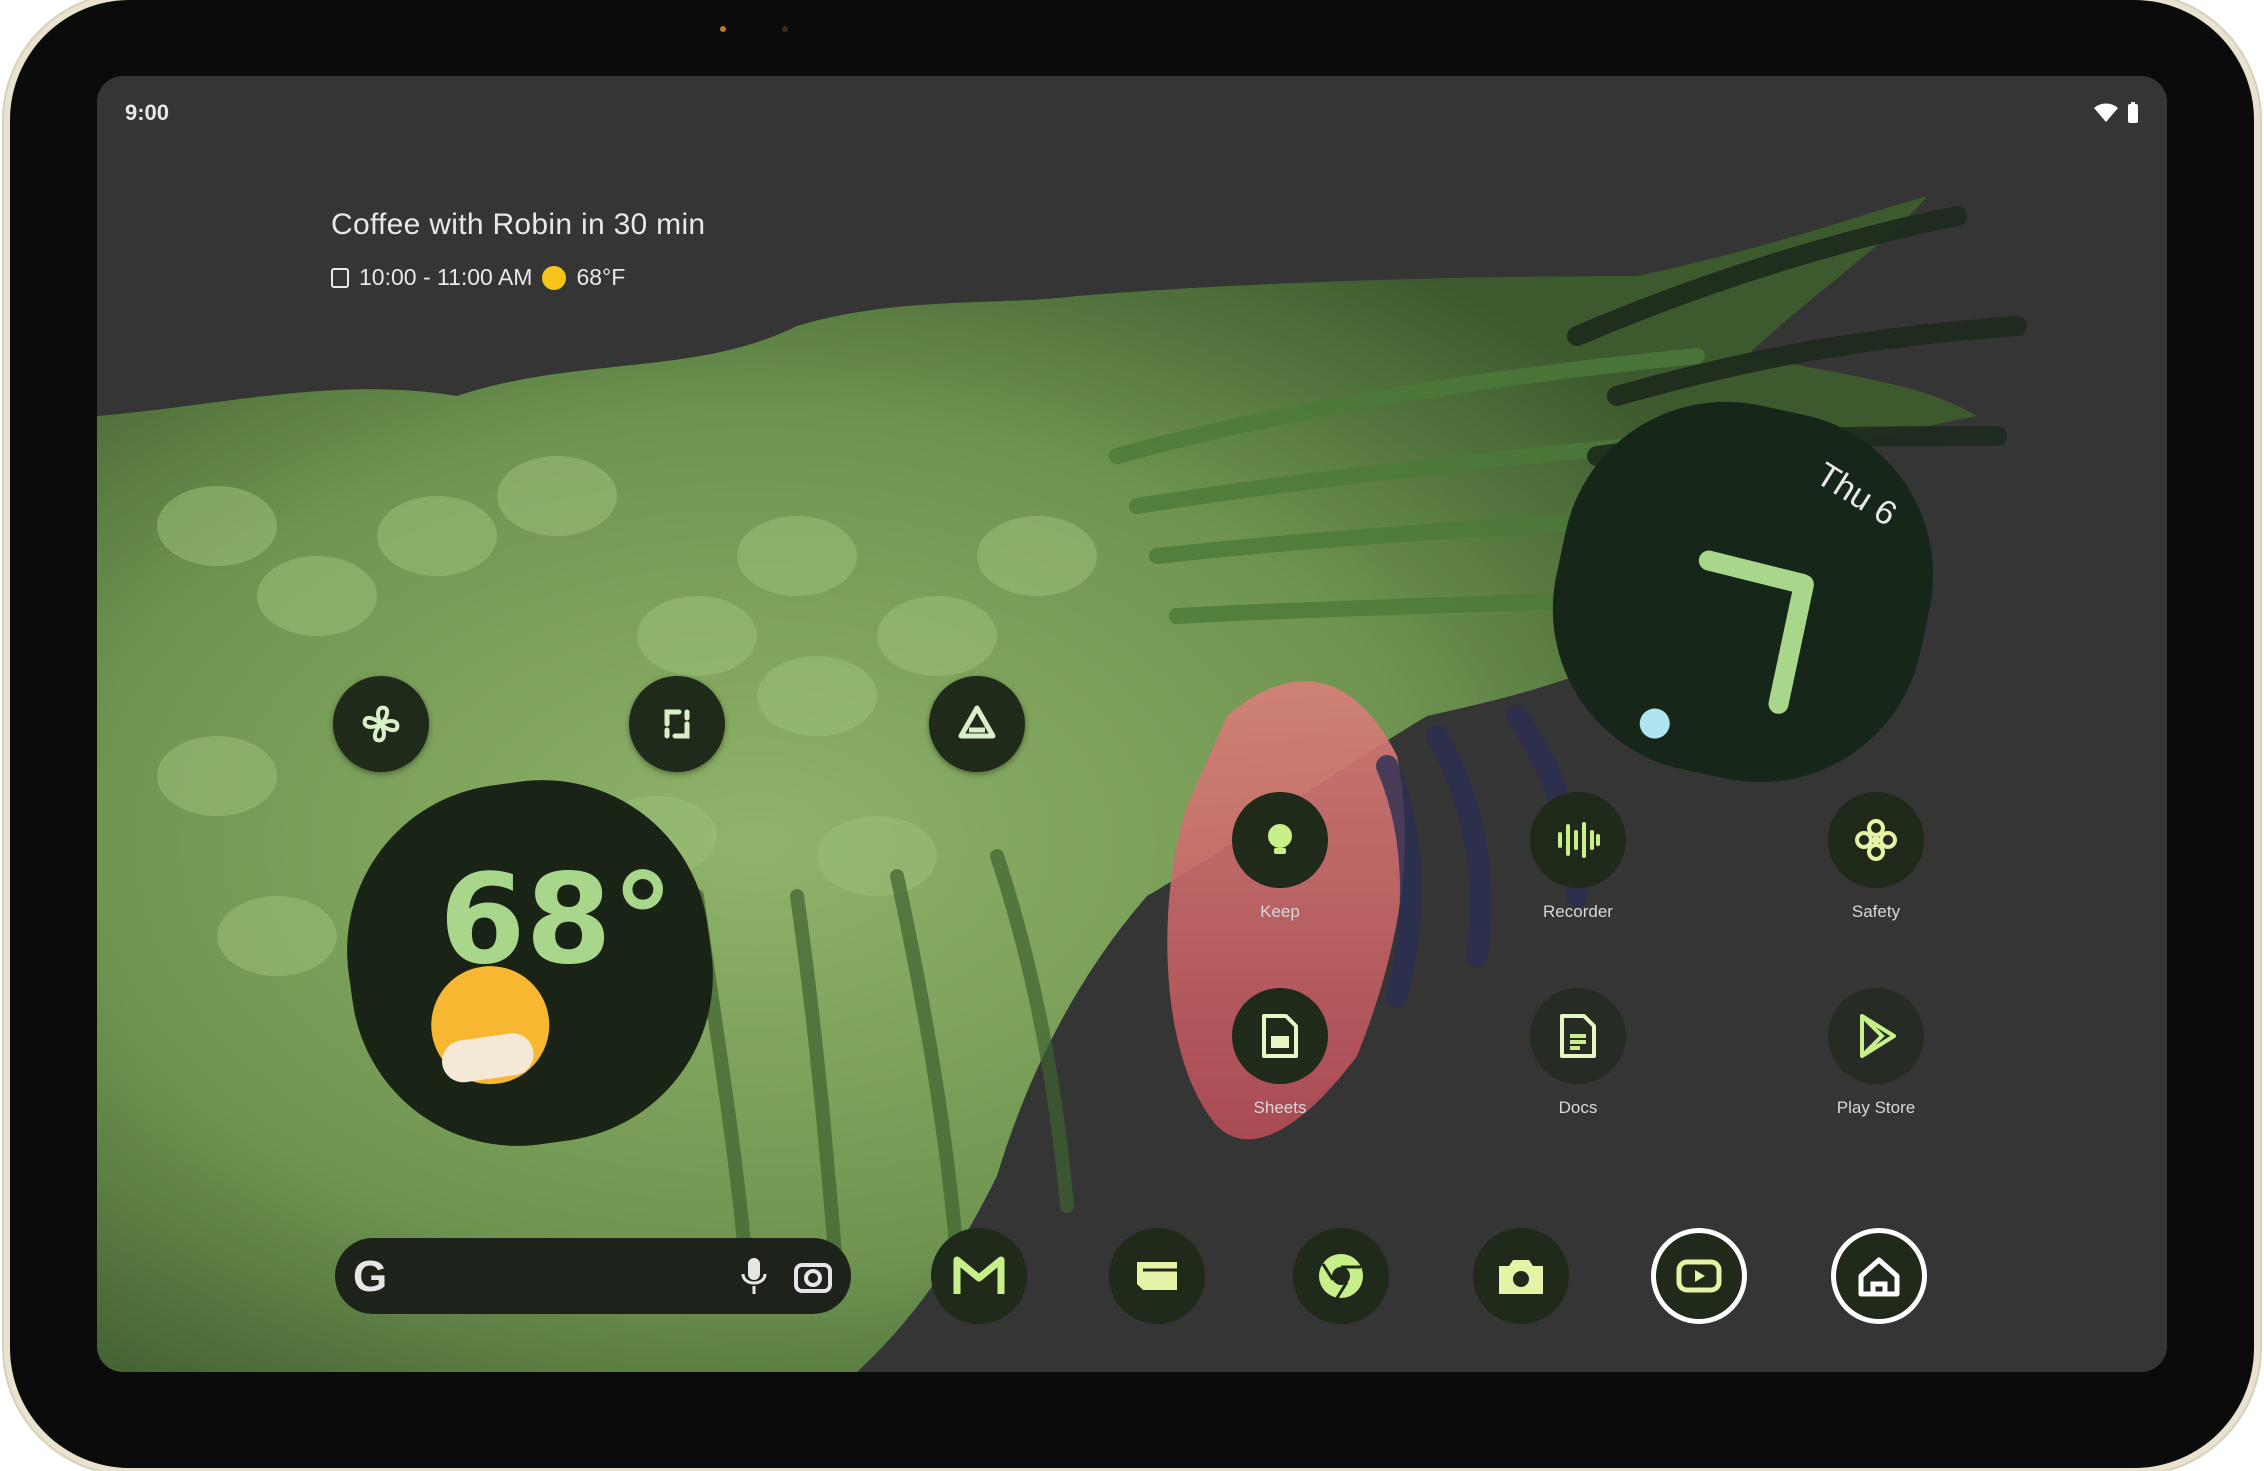 This screenshot has width=2264, height=1471. I want to click on battery-icon, so click(2133, 112).